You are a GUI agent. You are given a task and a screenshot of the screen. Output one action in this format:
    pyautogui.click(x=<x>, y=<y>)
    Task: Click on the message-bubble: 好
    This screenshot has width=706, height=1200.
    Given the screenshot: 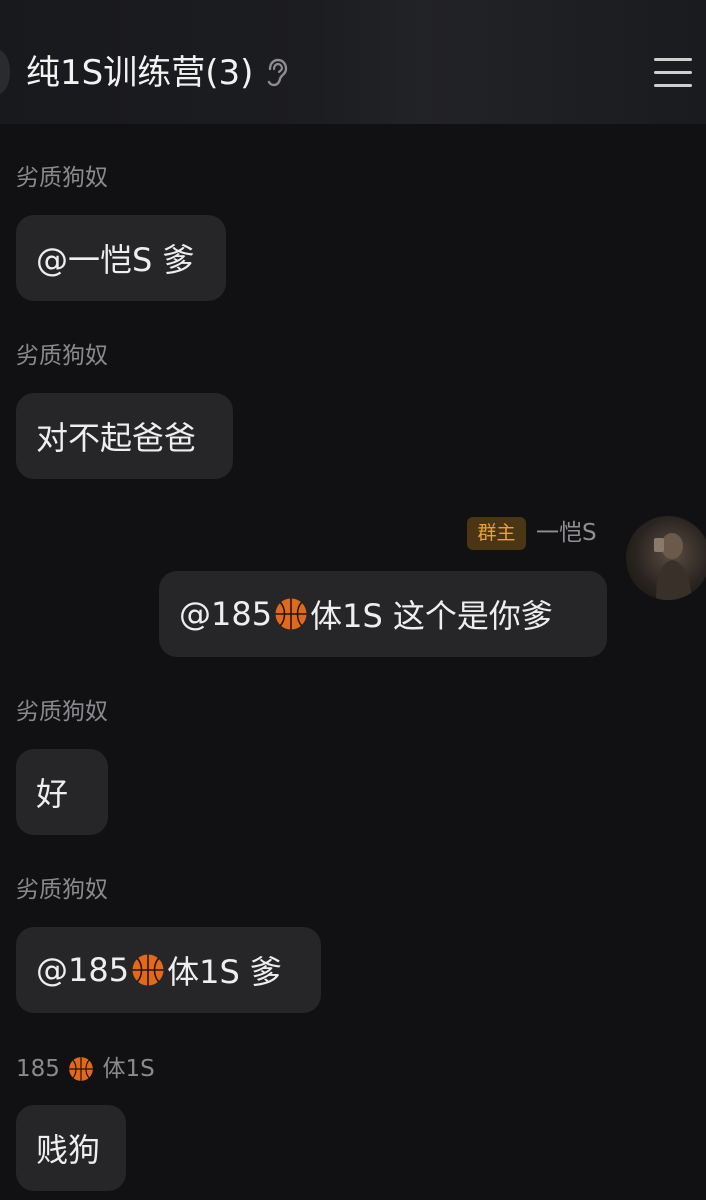 What is the action you would take?
    pyautogui.click(x=62, y=792)
    